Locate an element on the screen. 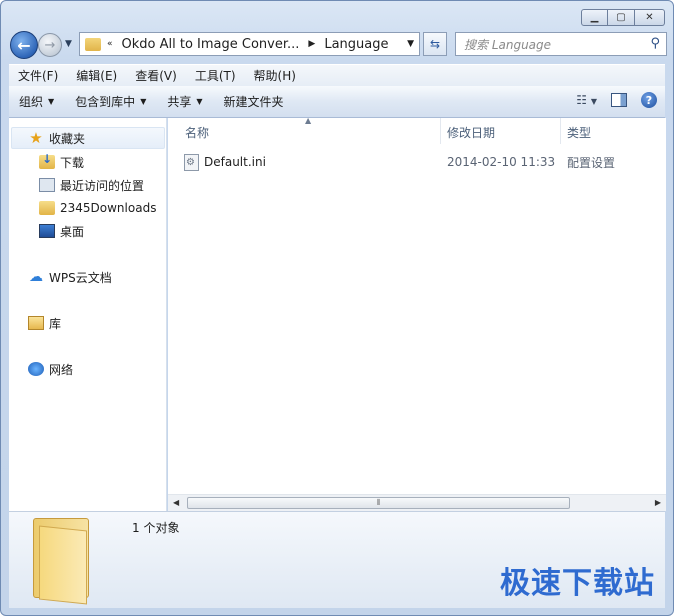 This screenshot has height=616, width=674. file-type: 配置设置 is located at coordinates (591, 162).